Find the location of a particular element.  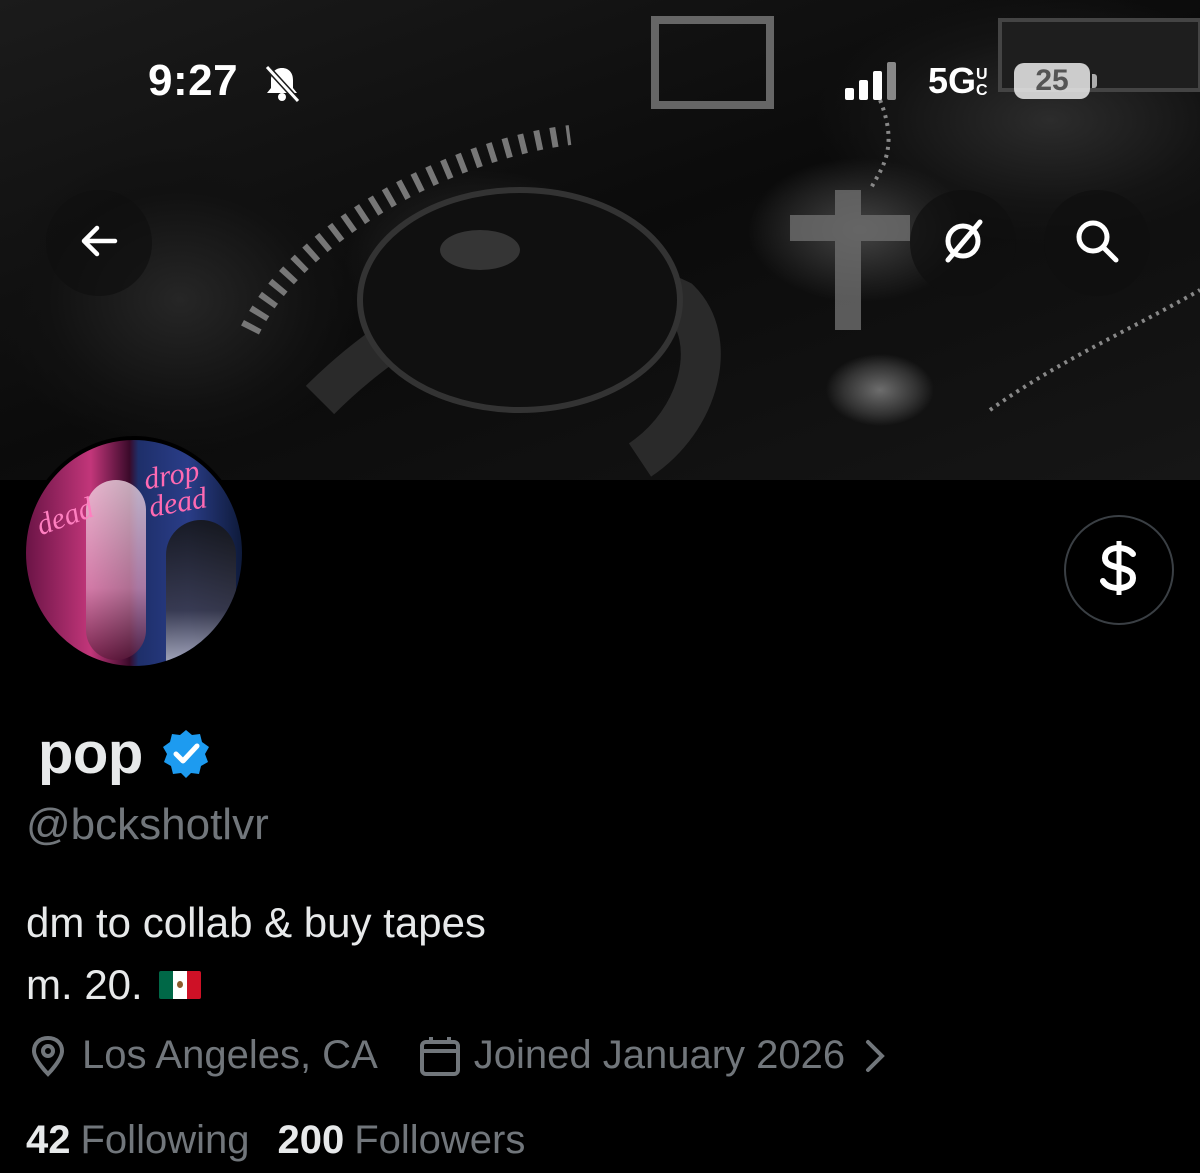

arrow-left-icon is located at coordinates (99, 243).